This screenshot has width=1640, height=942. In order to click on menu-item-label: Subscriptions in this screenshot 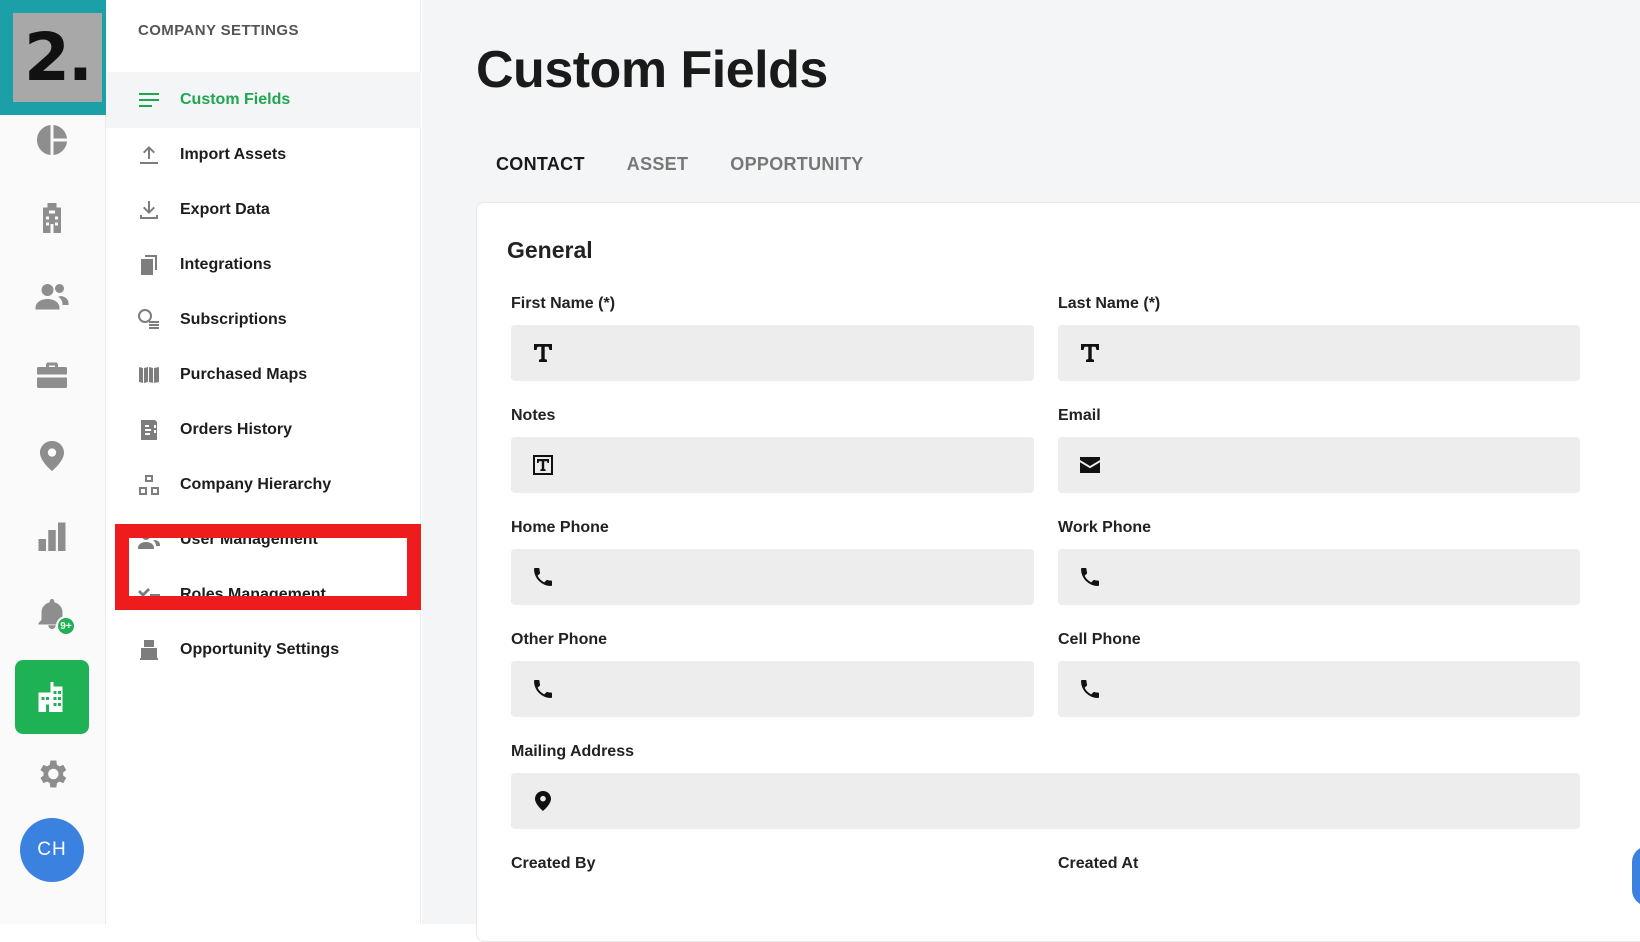, I will do `click(233, 319)`.